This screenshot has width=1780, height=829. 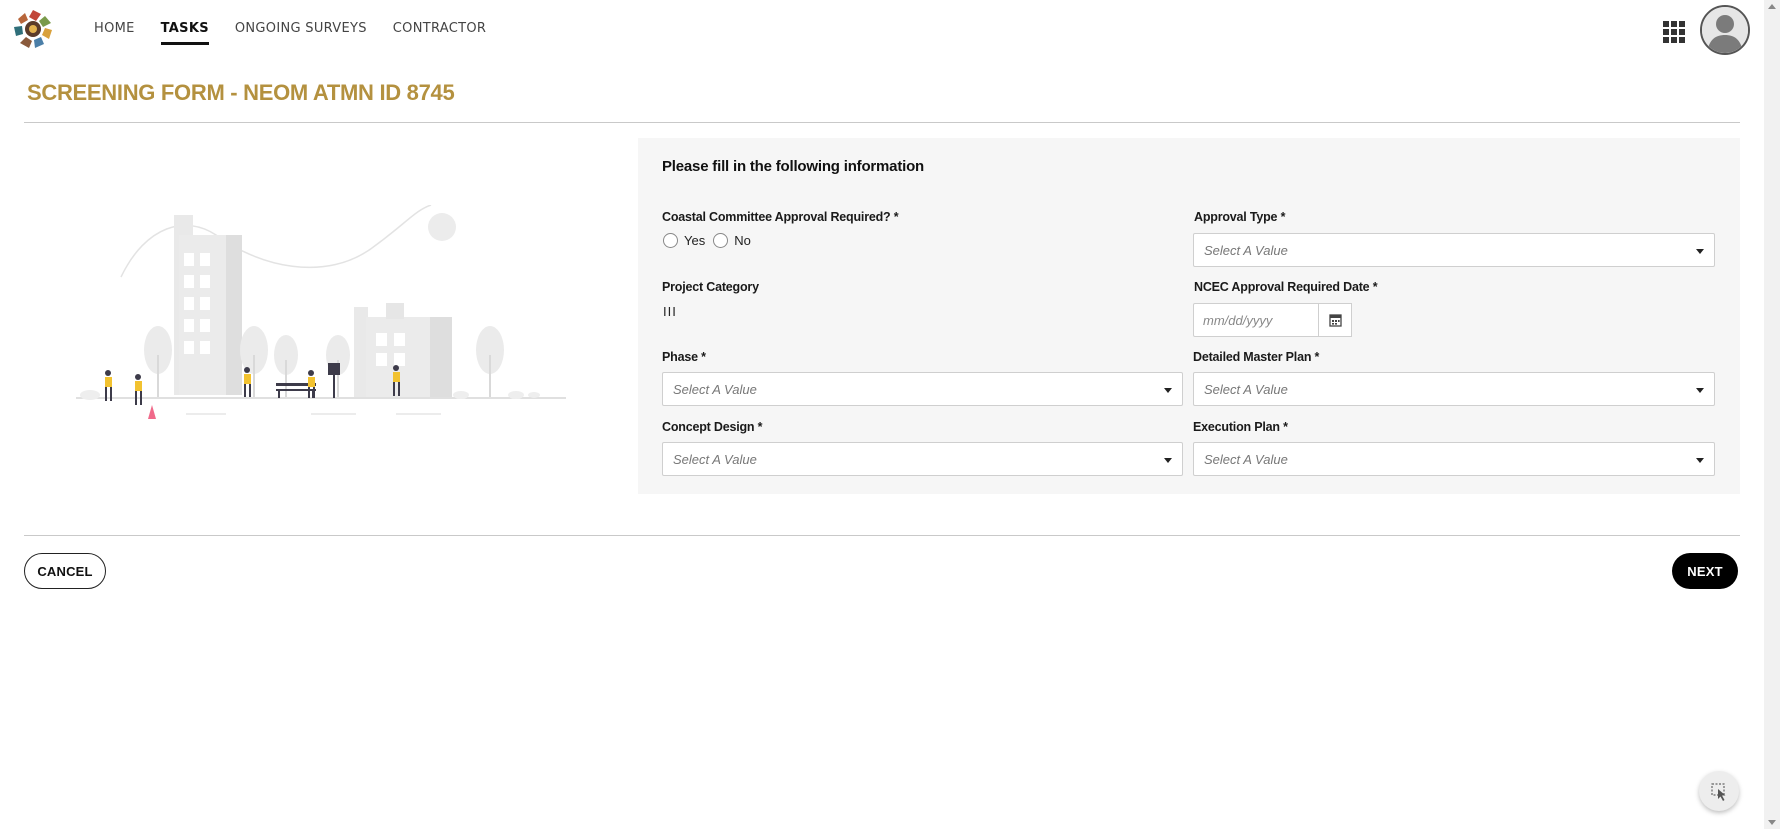 I want to click on apps-grid-icon, so click(x=1674, y=32).